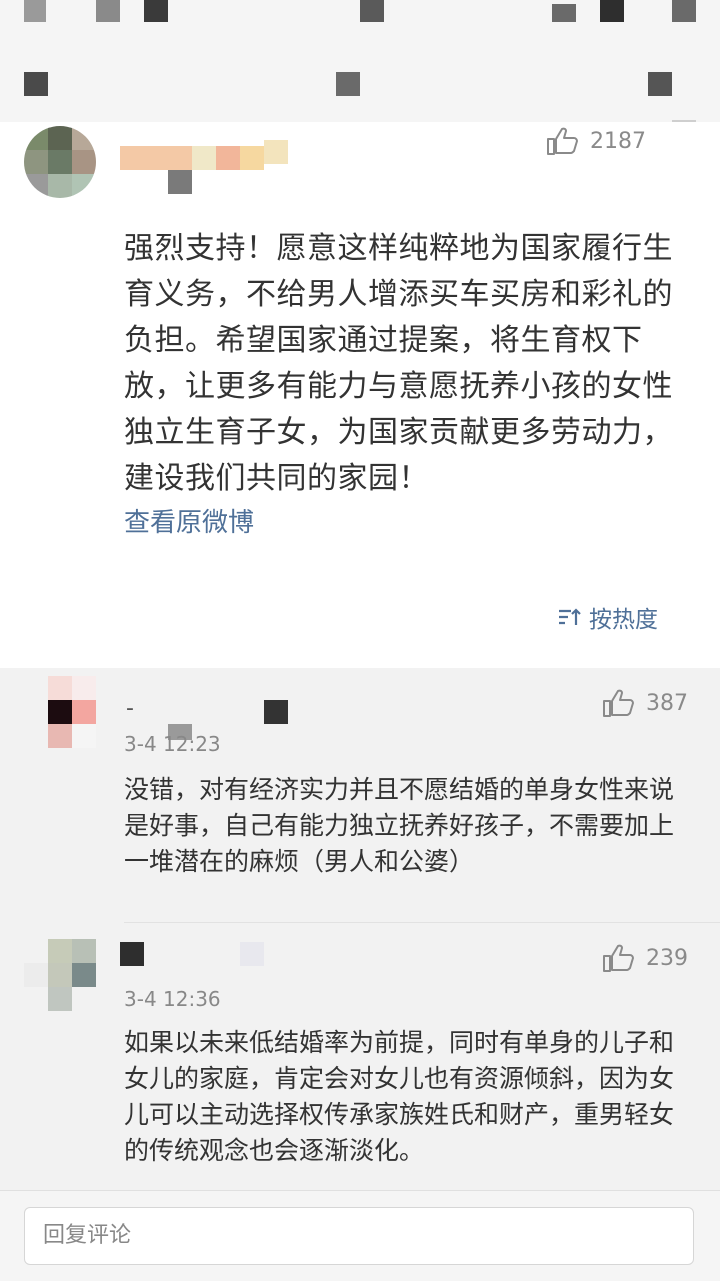  Describe the element at coordinates (570, 616) in the screenshot. I see `sort-icon` at that location.